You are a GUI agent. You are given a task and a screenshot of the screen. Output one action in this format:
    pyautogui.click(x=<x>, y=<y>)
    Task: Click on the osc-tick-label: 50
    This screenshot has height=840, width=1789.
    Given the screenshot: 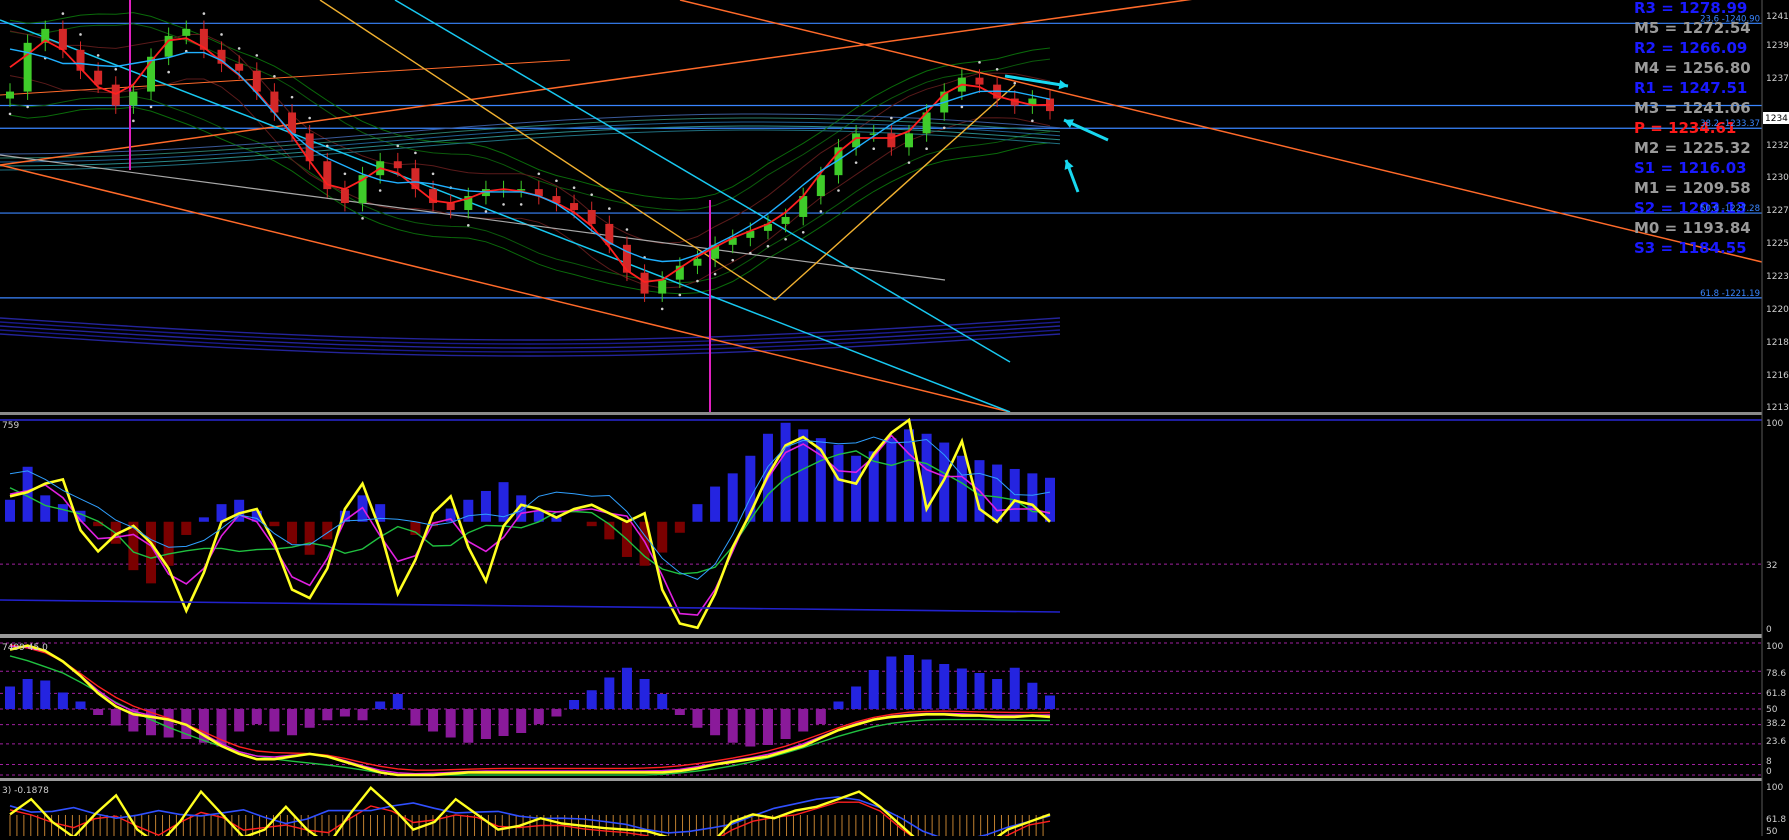 What is the action you would take?
    pyautogui.click(x=1772, y=831)
    